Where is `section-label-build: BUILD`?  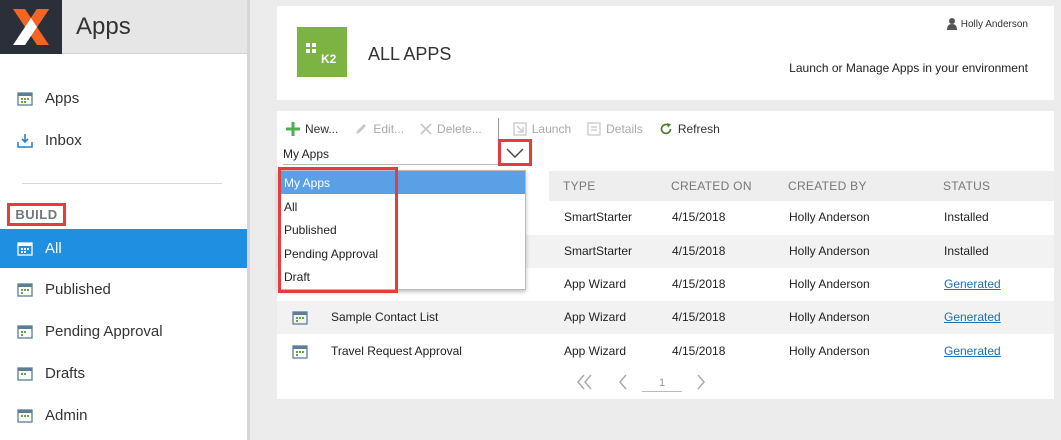 section-label-build: BUILD is located at coordinates (36, 214).